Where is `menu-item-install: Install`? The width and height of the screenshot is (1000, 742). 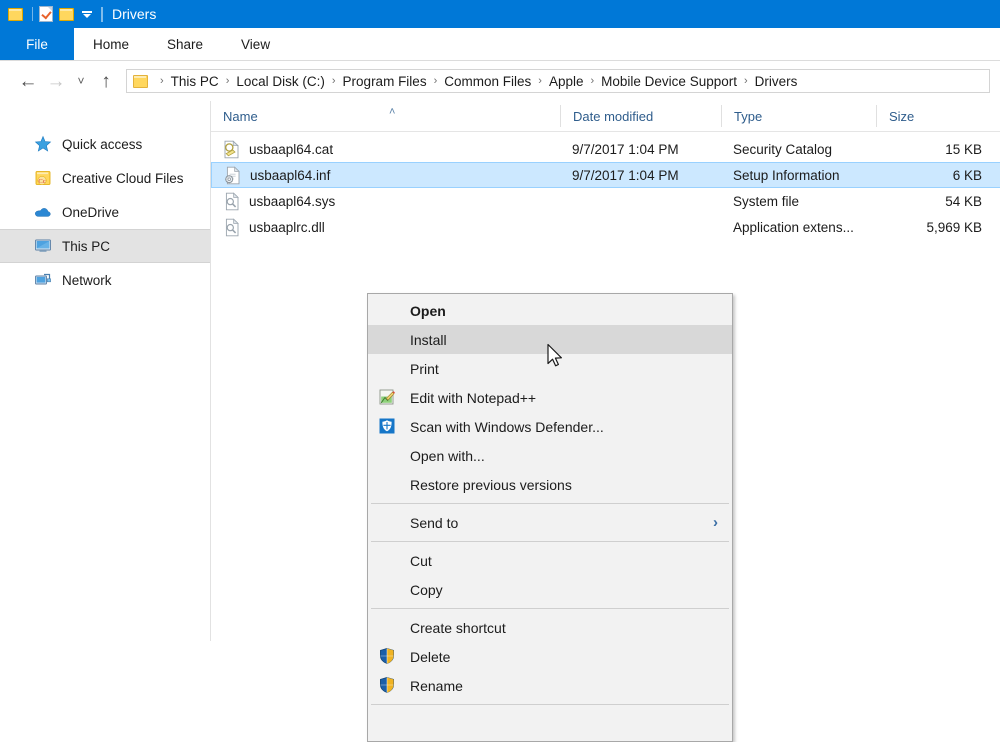
menu-item-install: Install is located at coordinates (550, 339).